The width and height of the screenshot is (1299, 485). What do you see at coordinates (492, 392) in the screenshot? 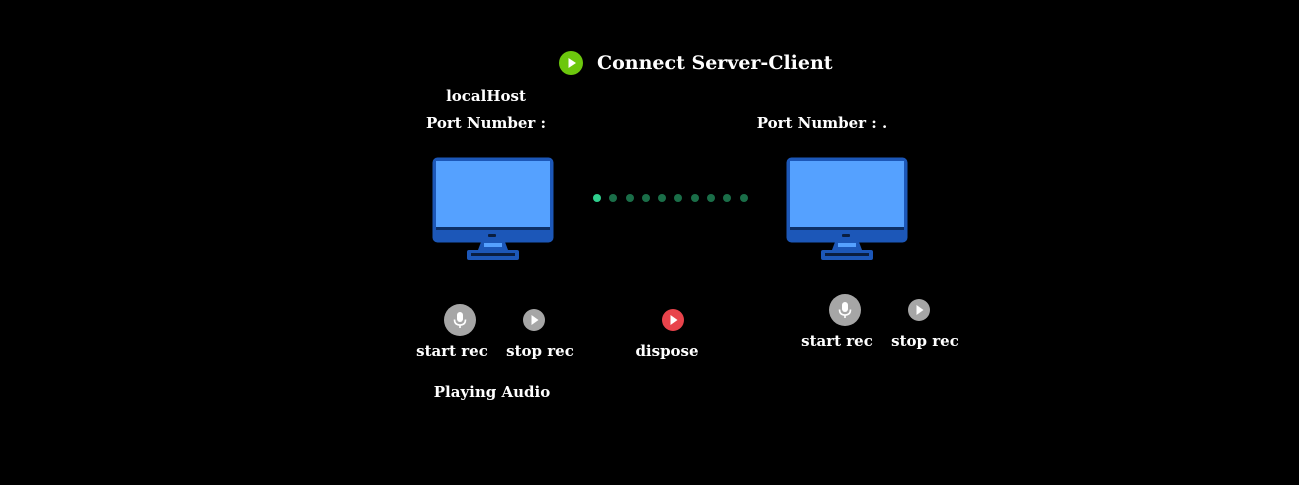
I see `server-status-text: Playing Audio` at bounding box center [492, 392].